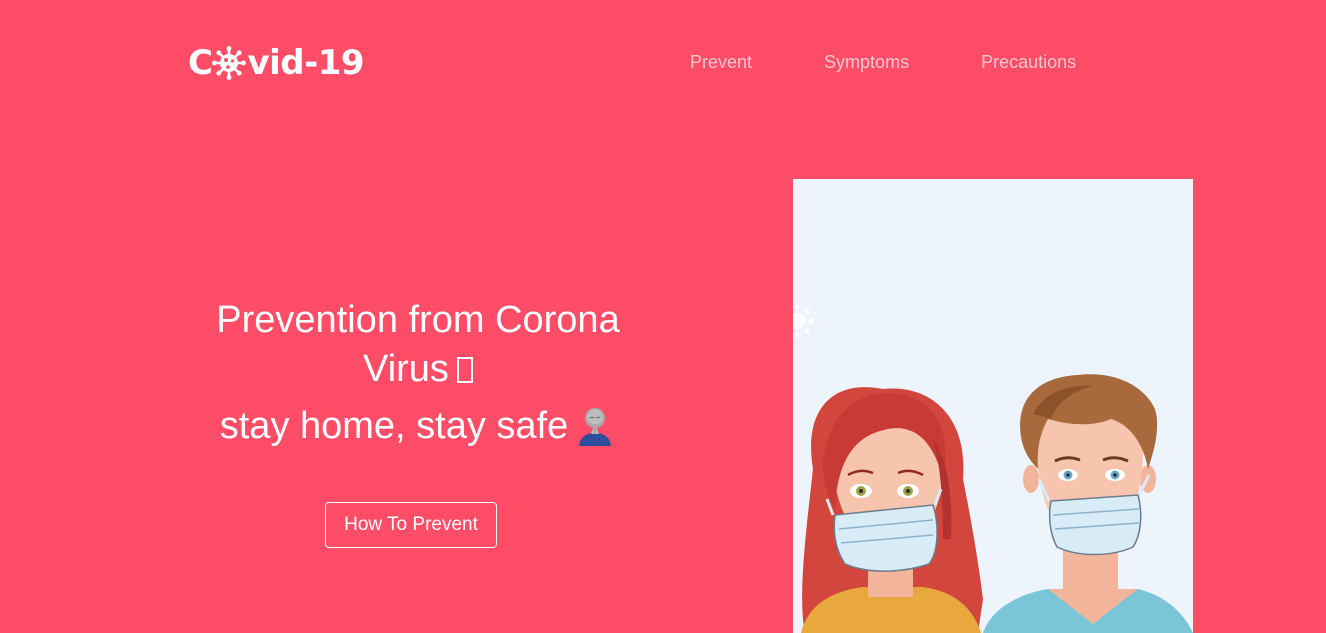  I want to click on person-praying-icon, so click(595, 427).